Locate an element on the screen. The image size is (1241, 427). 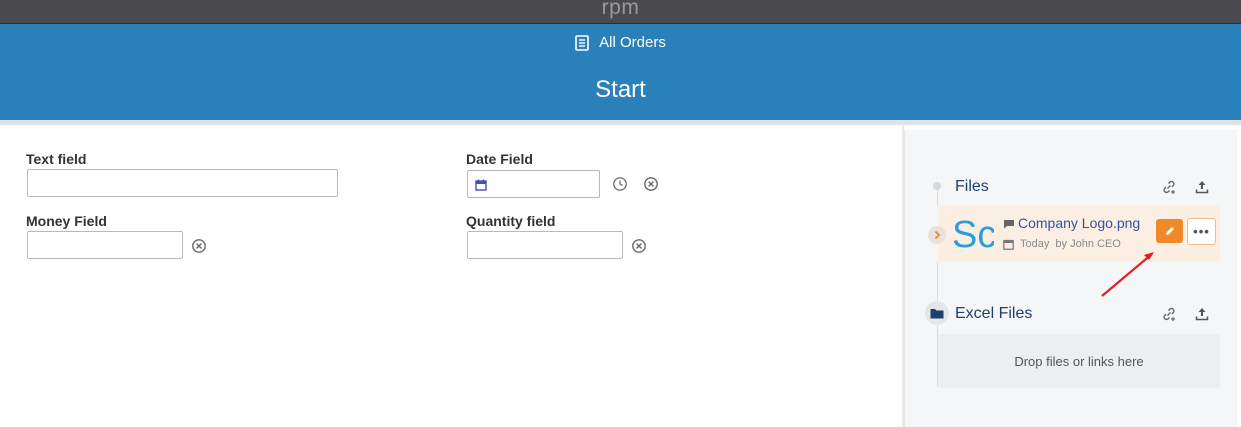
money-field-input is located at coordinates (105, 245).